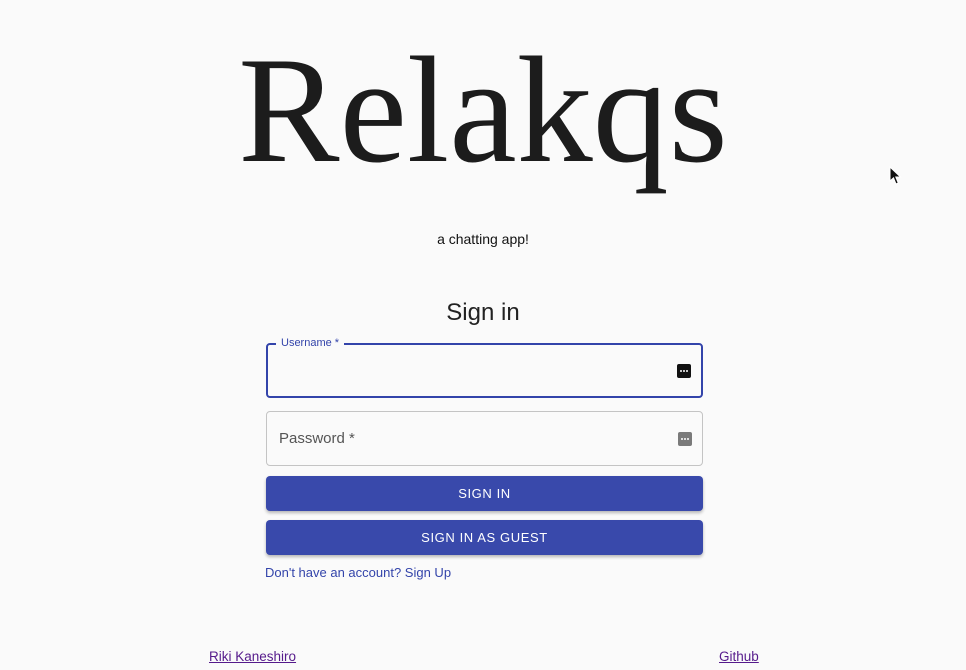 This screenshot has width=966, height=670. Describe the element at coordinates (358, 573) in the screenshot. I see `sign-up-link: Don't have an account? Sign Up` at that location.